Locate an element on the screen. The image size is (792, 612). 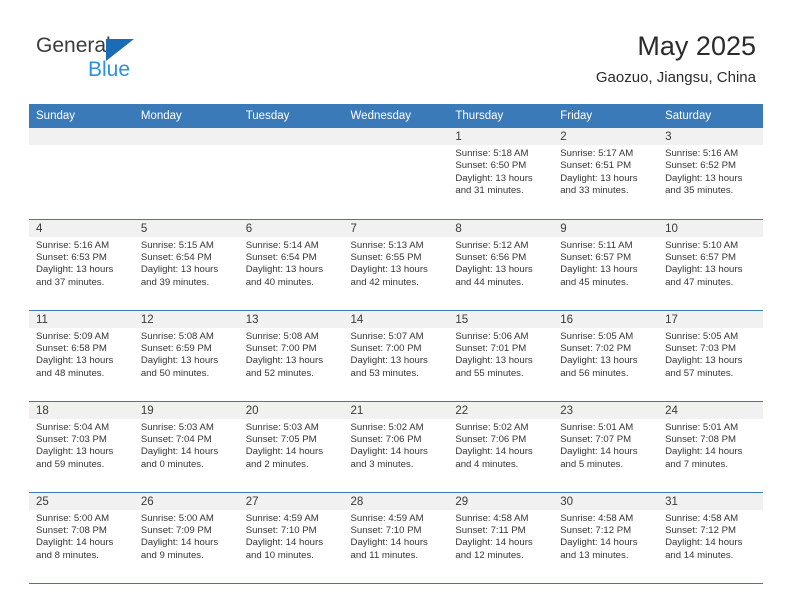
daylight-duration-line2: and 13 minutes. is located at coordinates (594, 555).